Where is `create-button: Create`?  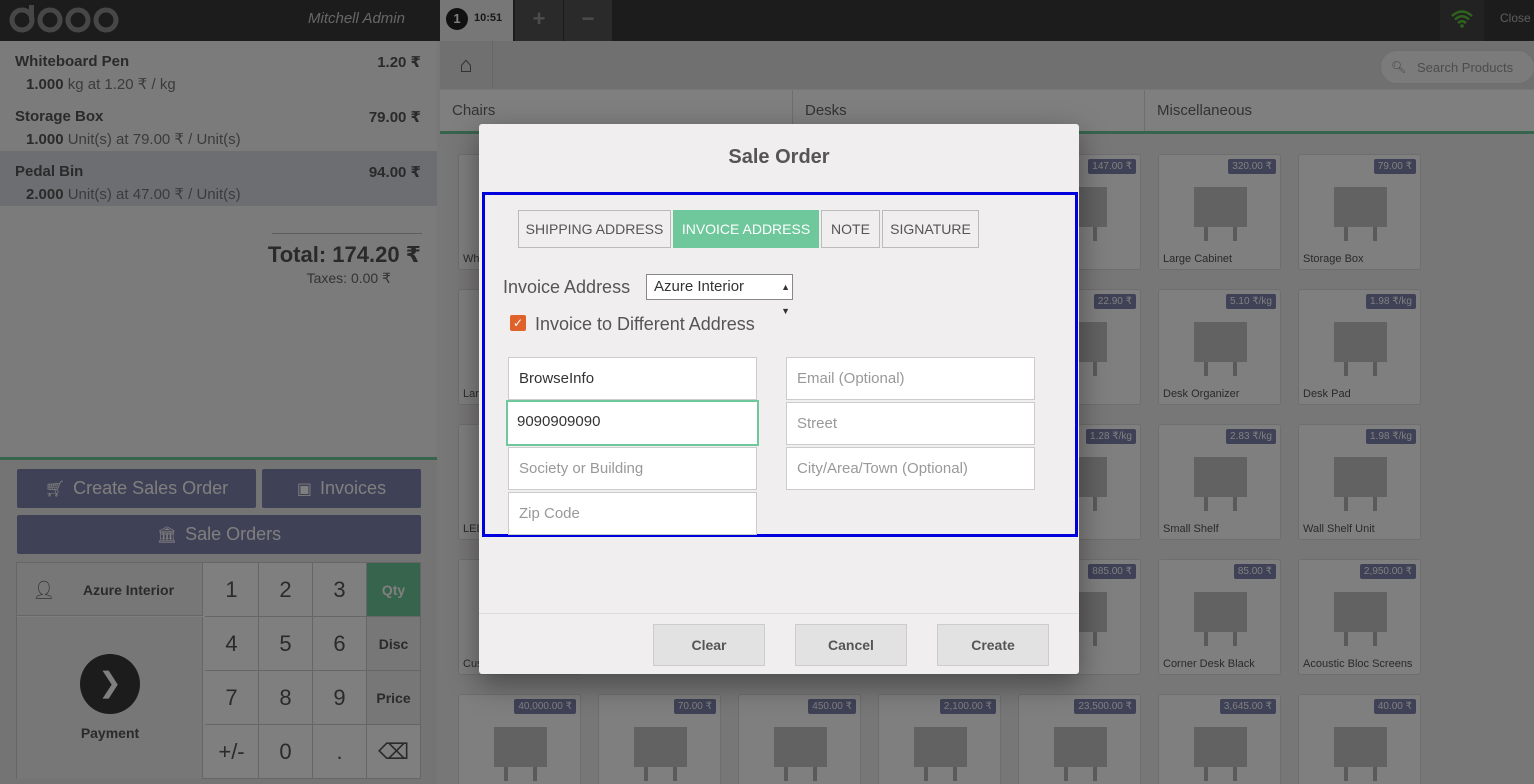 create-button: Create is located at coordinates (993, 645).